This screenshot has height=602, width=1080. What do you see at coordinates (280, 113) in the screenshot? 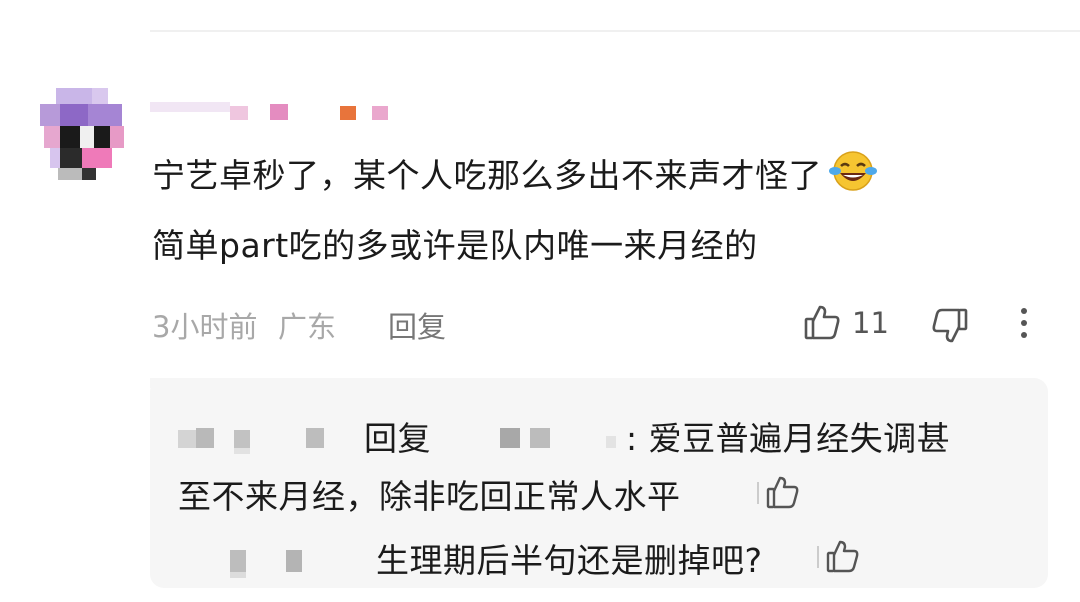
I see `username-censored` at bounding box center [280, 113].